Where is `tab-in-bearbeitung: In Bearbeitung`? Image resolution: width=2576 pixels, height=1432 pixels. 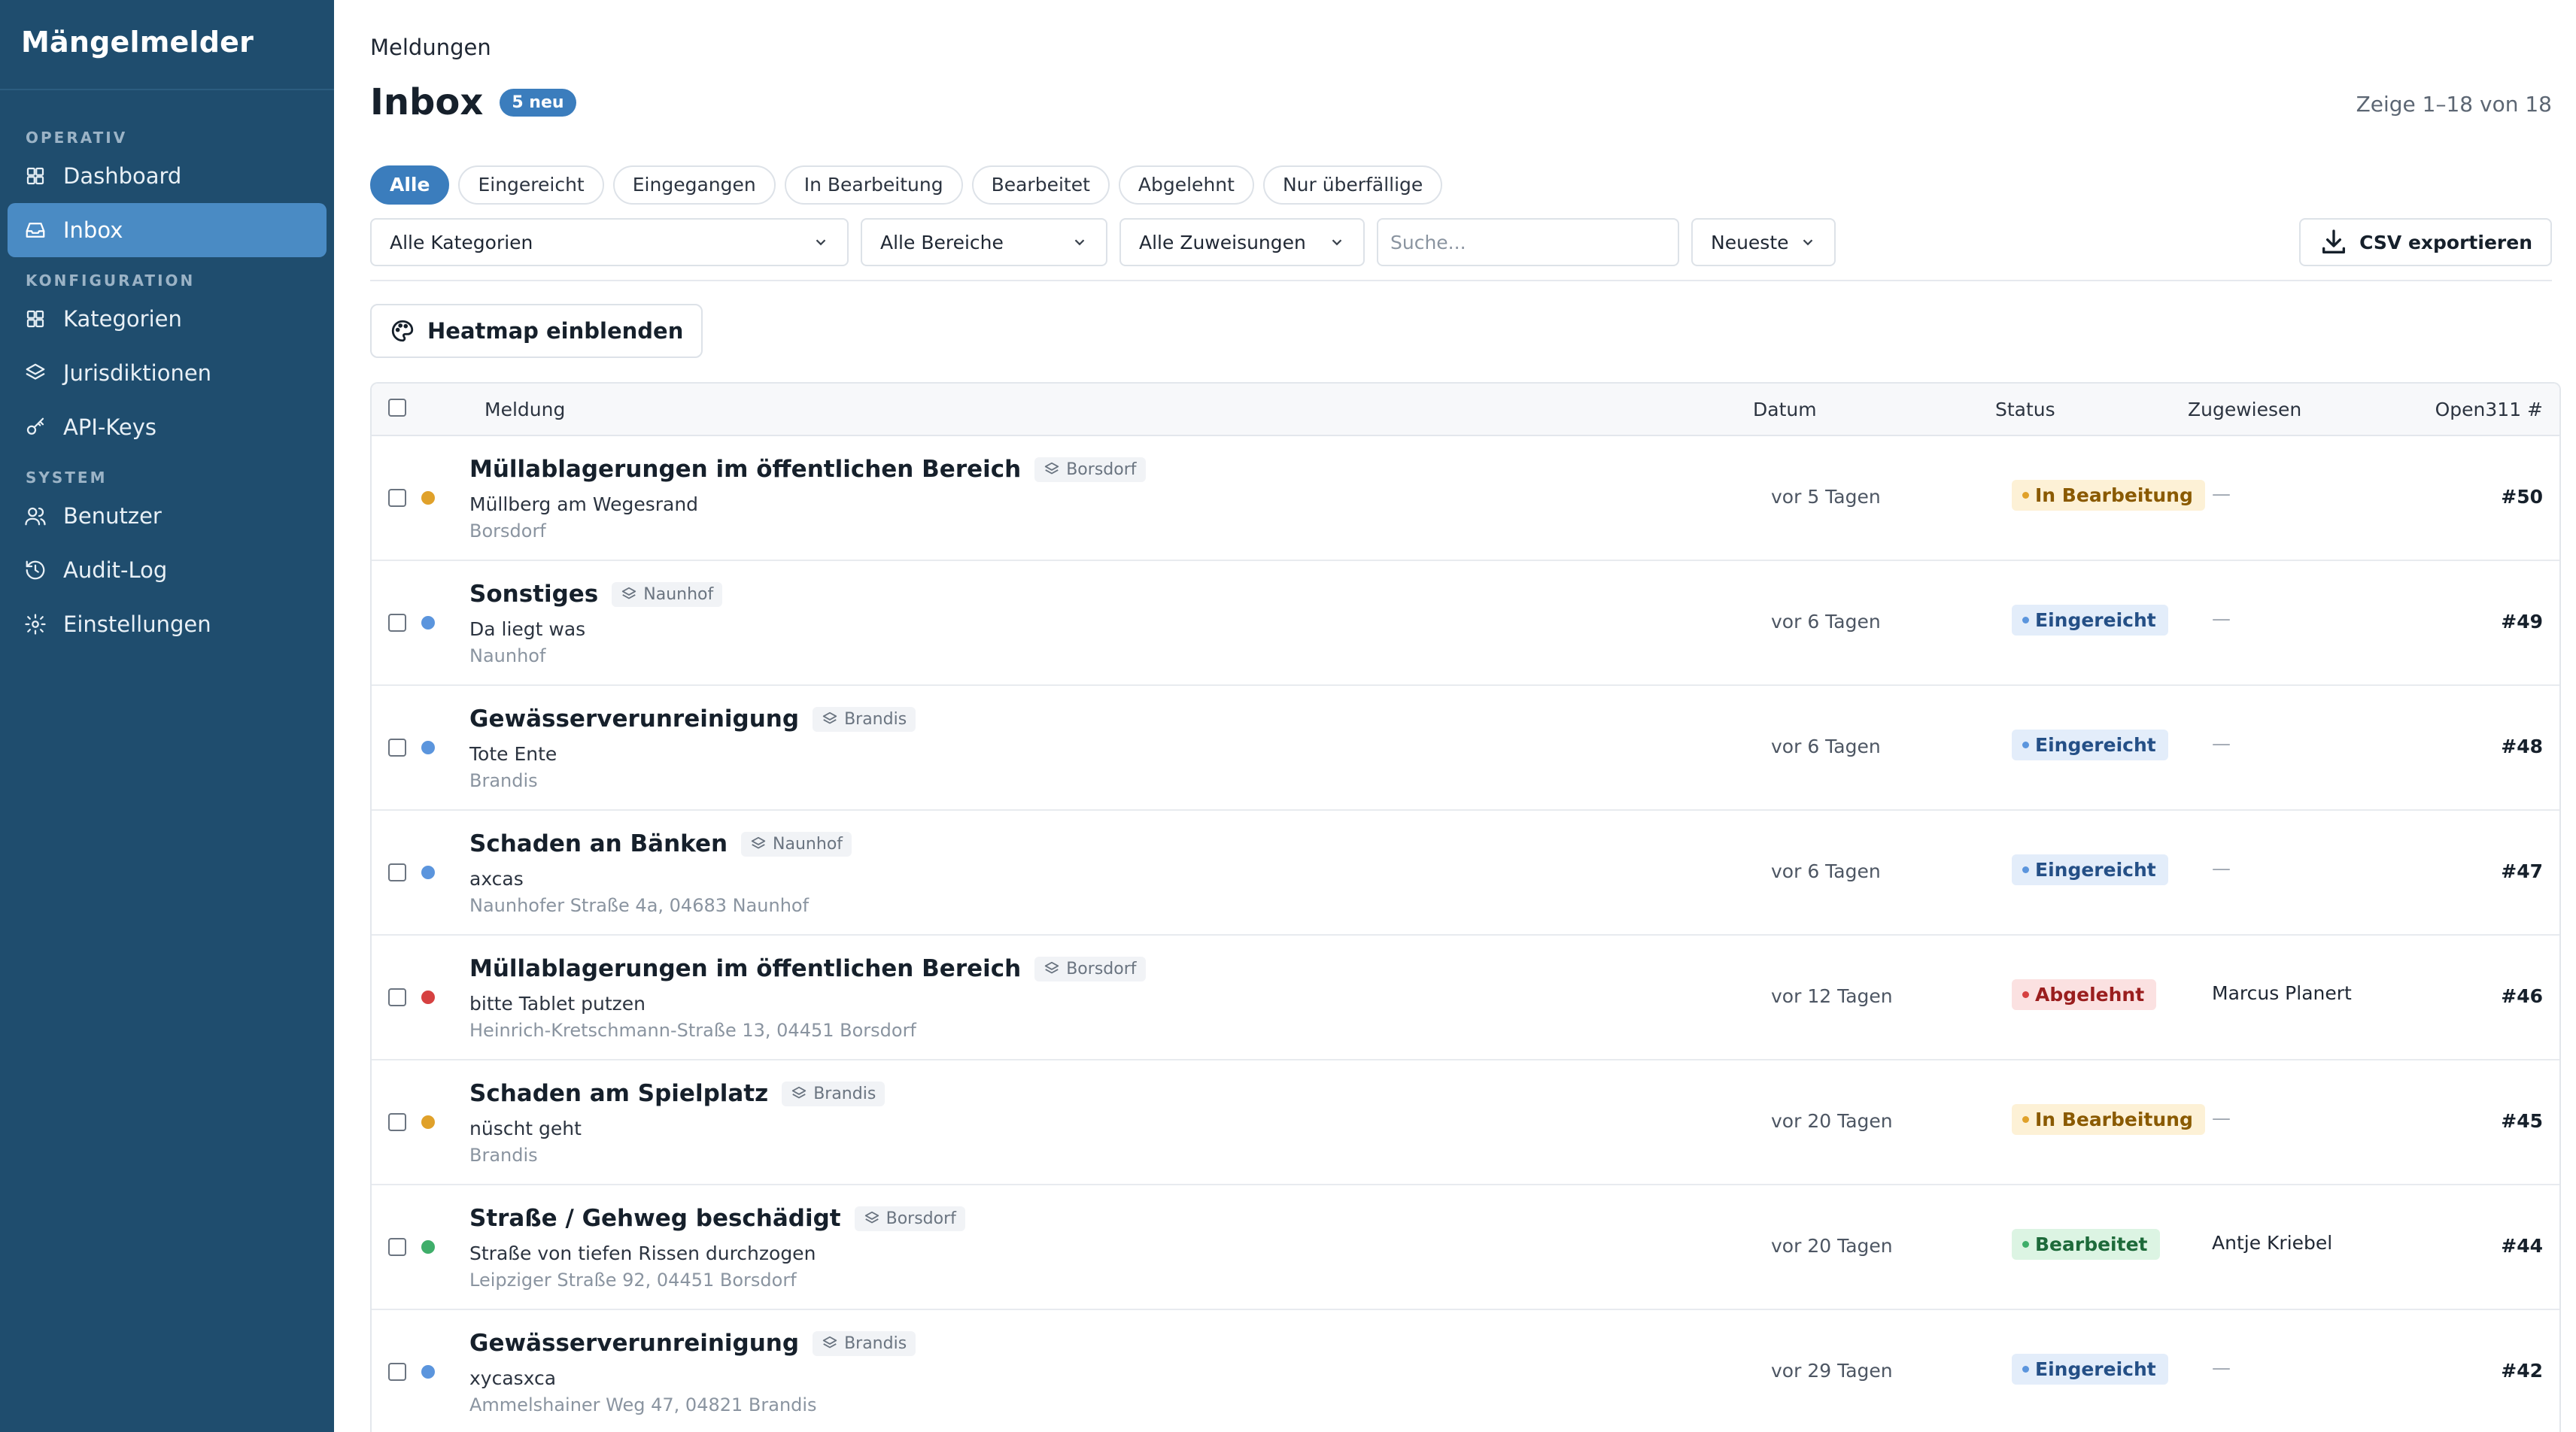 tab-in-bearbeitung: In Bearbeitung is located at coordinates (874, 185).